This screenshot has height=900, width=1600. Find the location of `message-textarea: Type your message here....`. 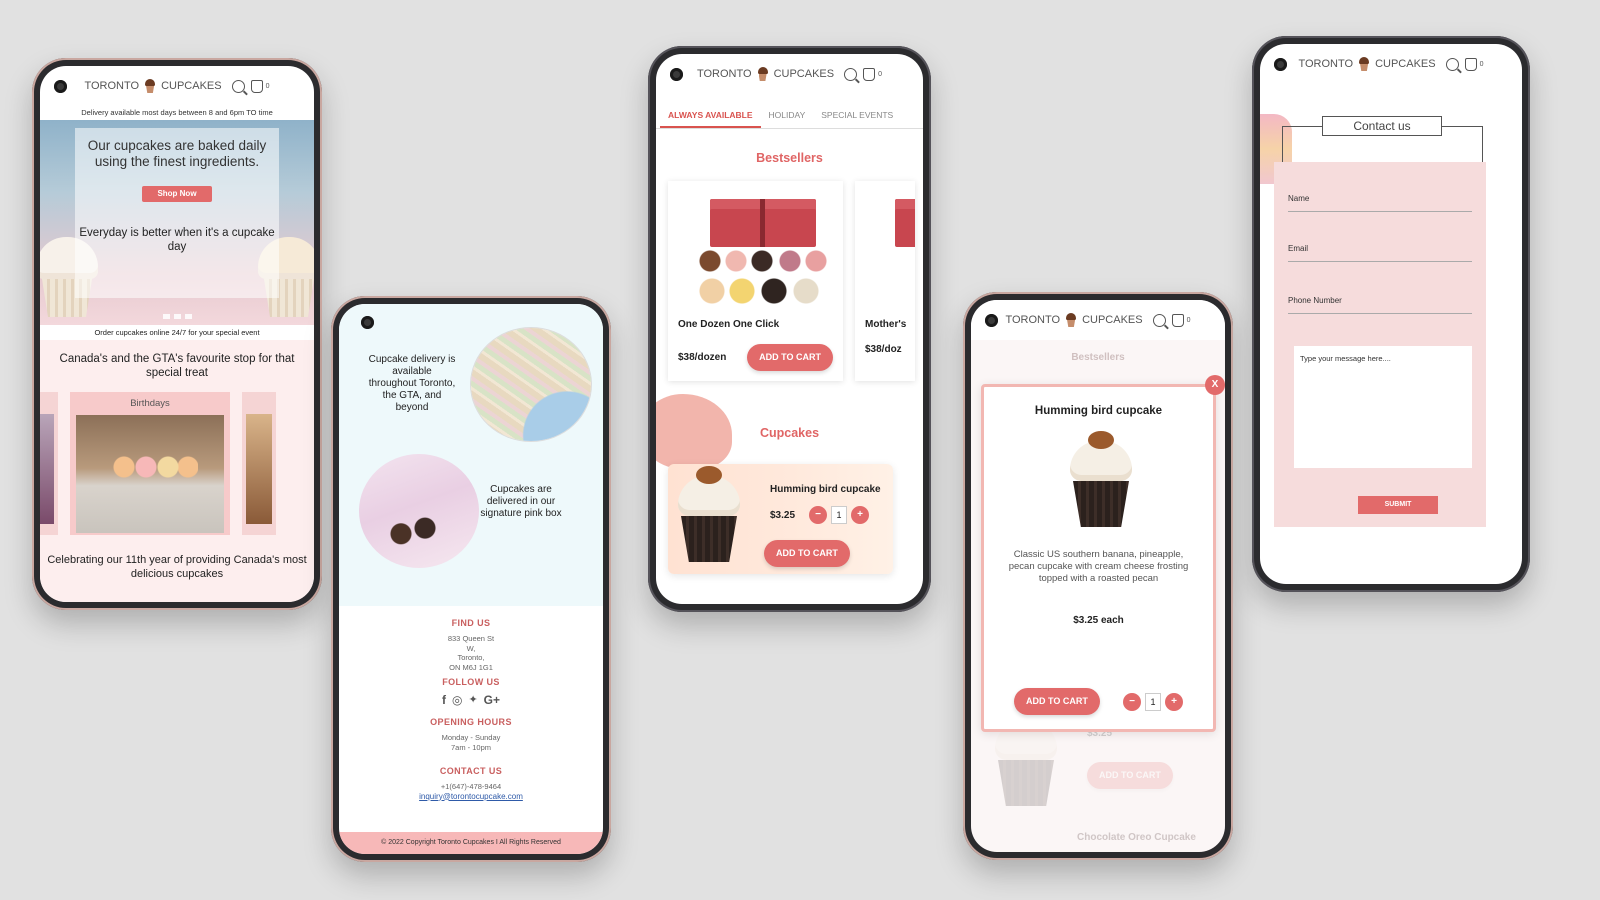

message-textarea: Type your message here.... is located at coordinates (1383, 407).